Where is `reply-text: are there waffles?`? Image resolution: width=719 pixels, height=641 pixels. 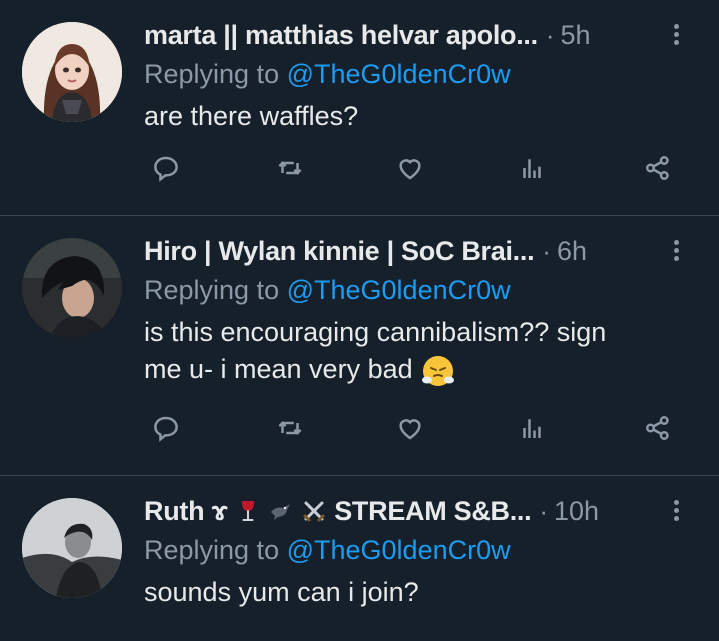 reply-text: are there waffles? is located at coordinates (251, 116).